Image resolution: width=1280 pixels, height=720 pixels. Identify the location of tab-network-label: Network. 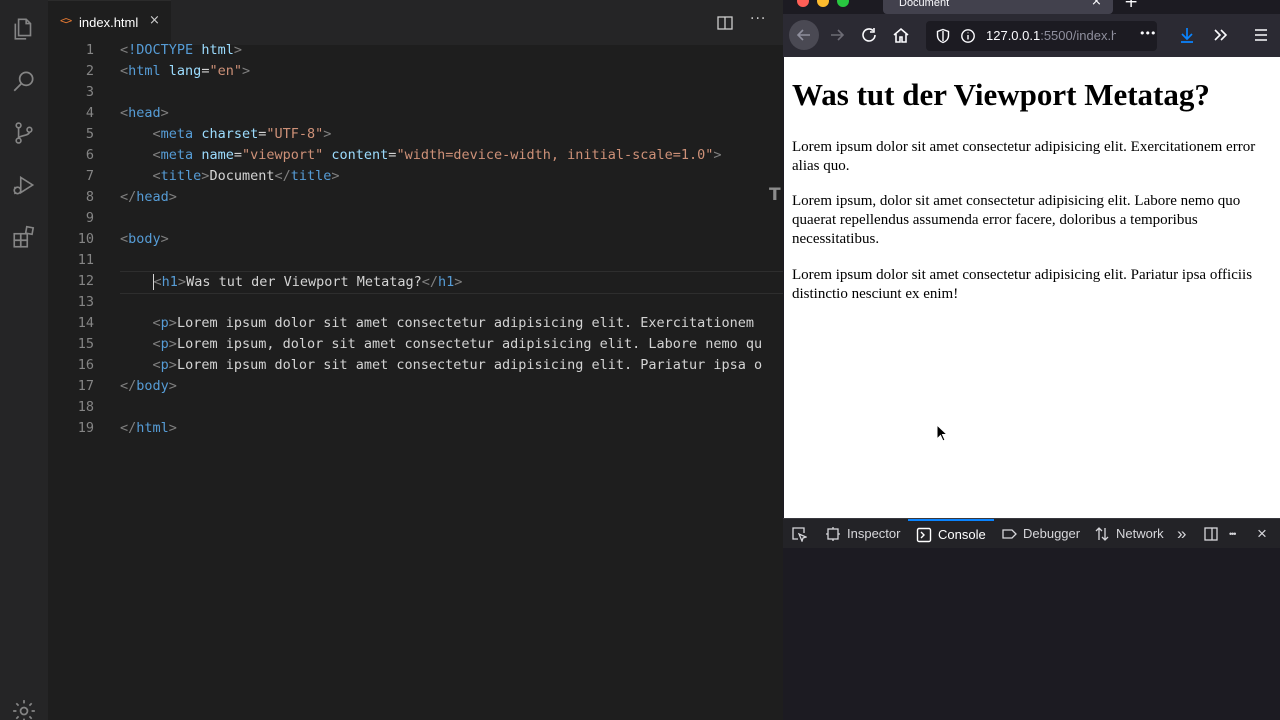
(1140, 533).